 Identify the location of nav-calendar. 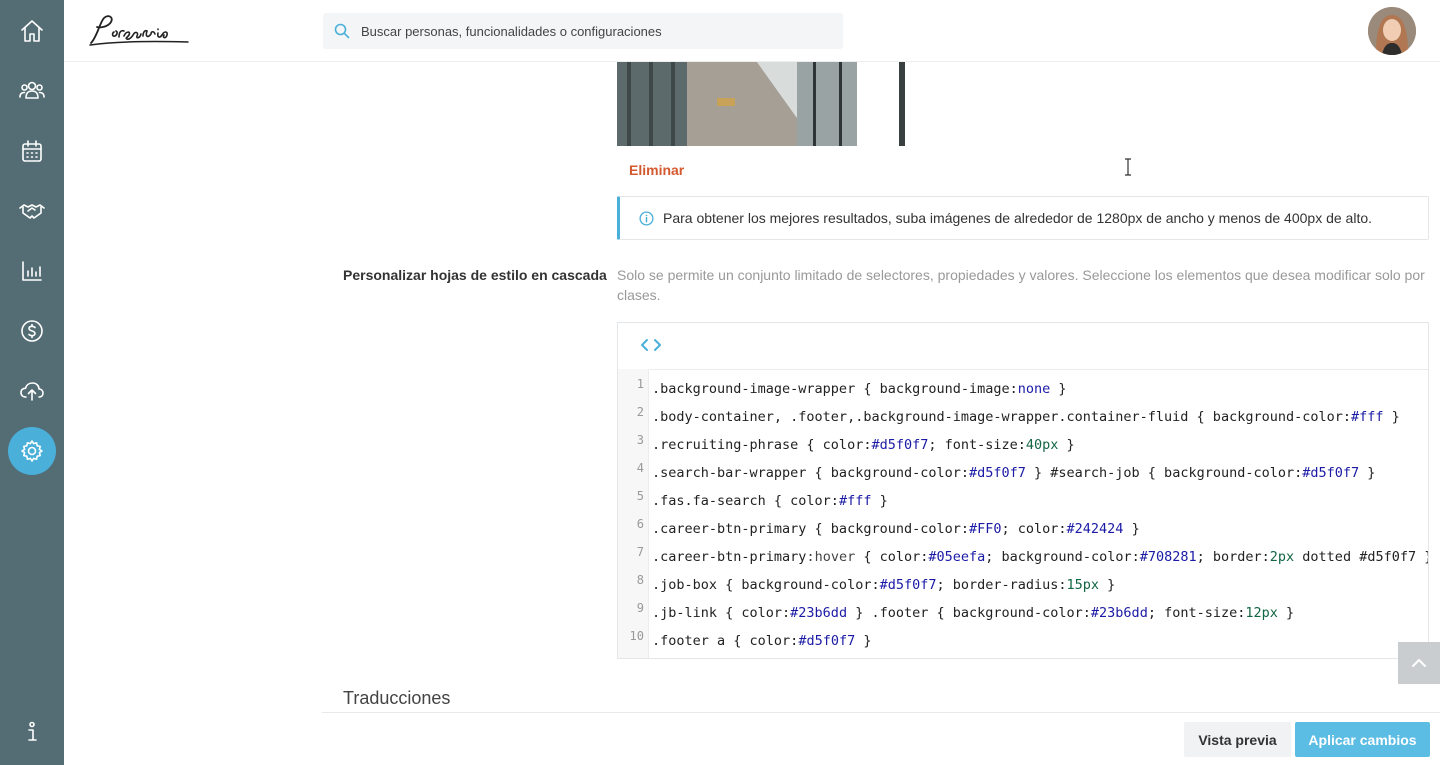
(32, 151).